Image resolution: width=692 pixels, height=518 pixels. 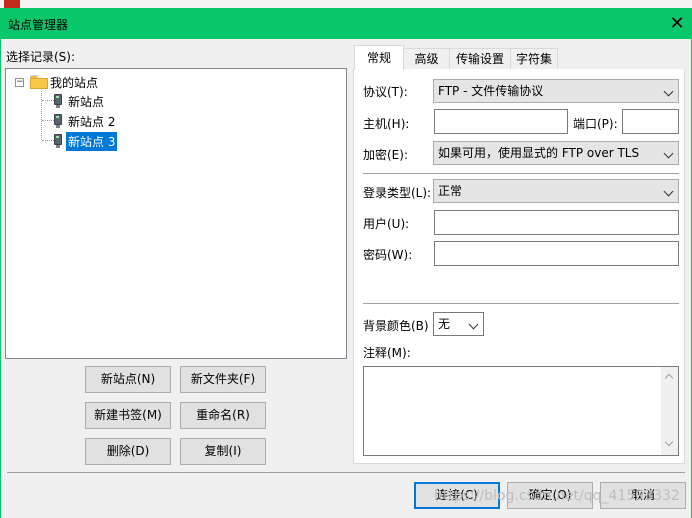 I want to click on app-icon, so click(x=12, y=4).